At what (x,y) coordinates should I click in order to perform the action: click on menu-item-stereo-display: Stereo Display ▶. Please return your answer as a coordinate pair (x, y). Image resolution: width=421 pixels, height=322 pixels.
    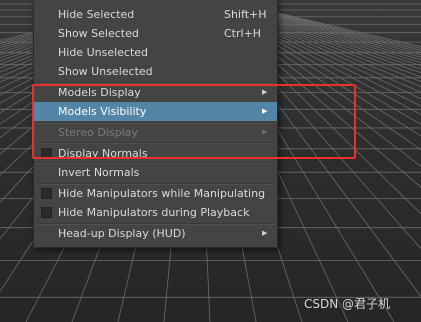
    Looking at the image, I should click on (155, 132).